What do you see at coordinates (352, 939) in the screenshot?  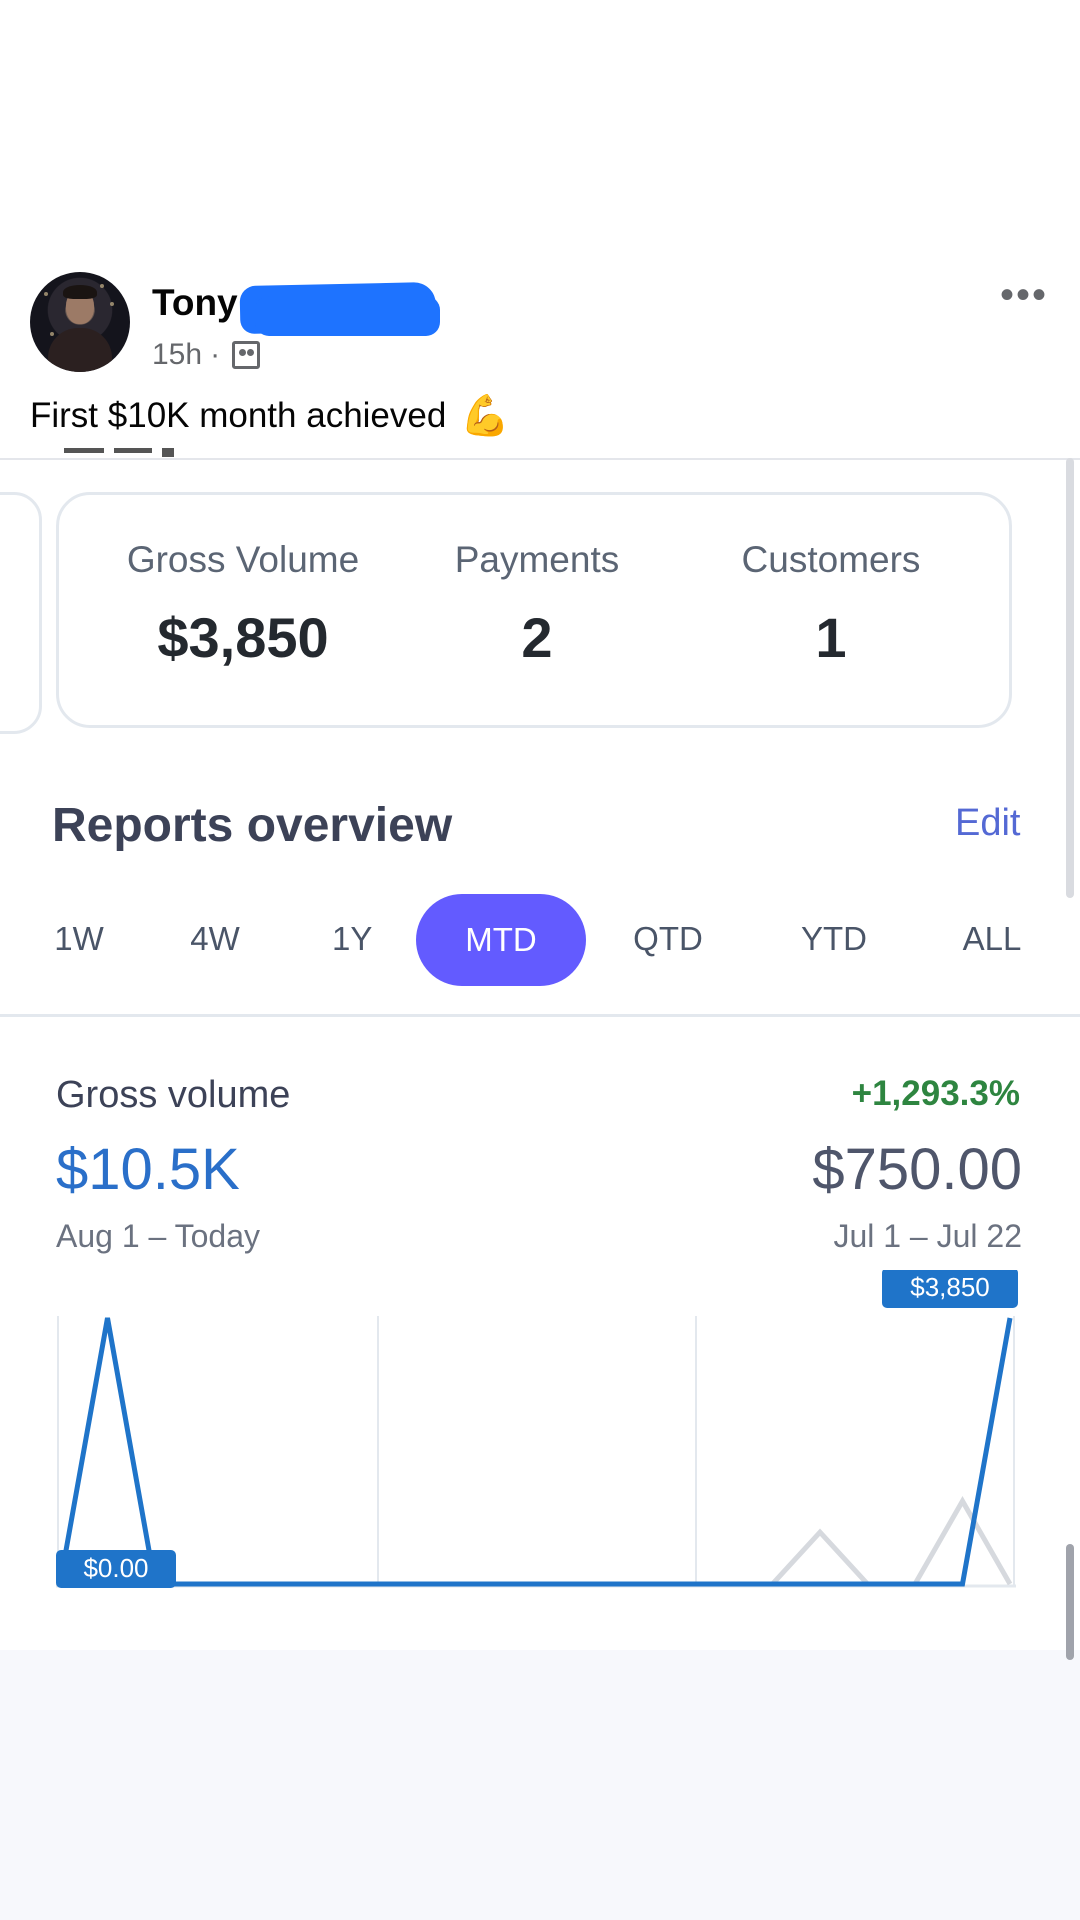 I see `range-tab-1y: 1Y` at bounding box center [352, 939].